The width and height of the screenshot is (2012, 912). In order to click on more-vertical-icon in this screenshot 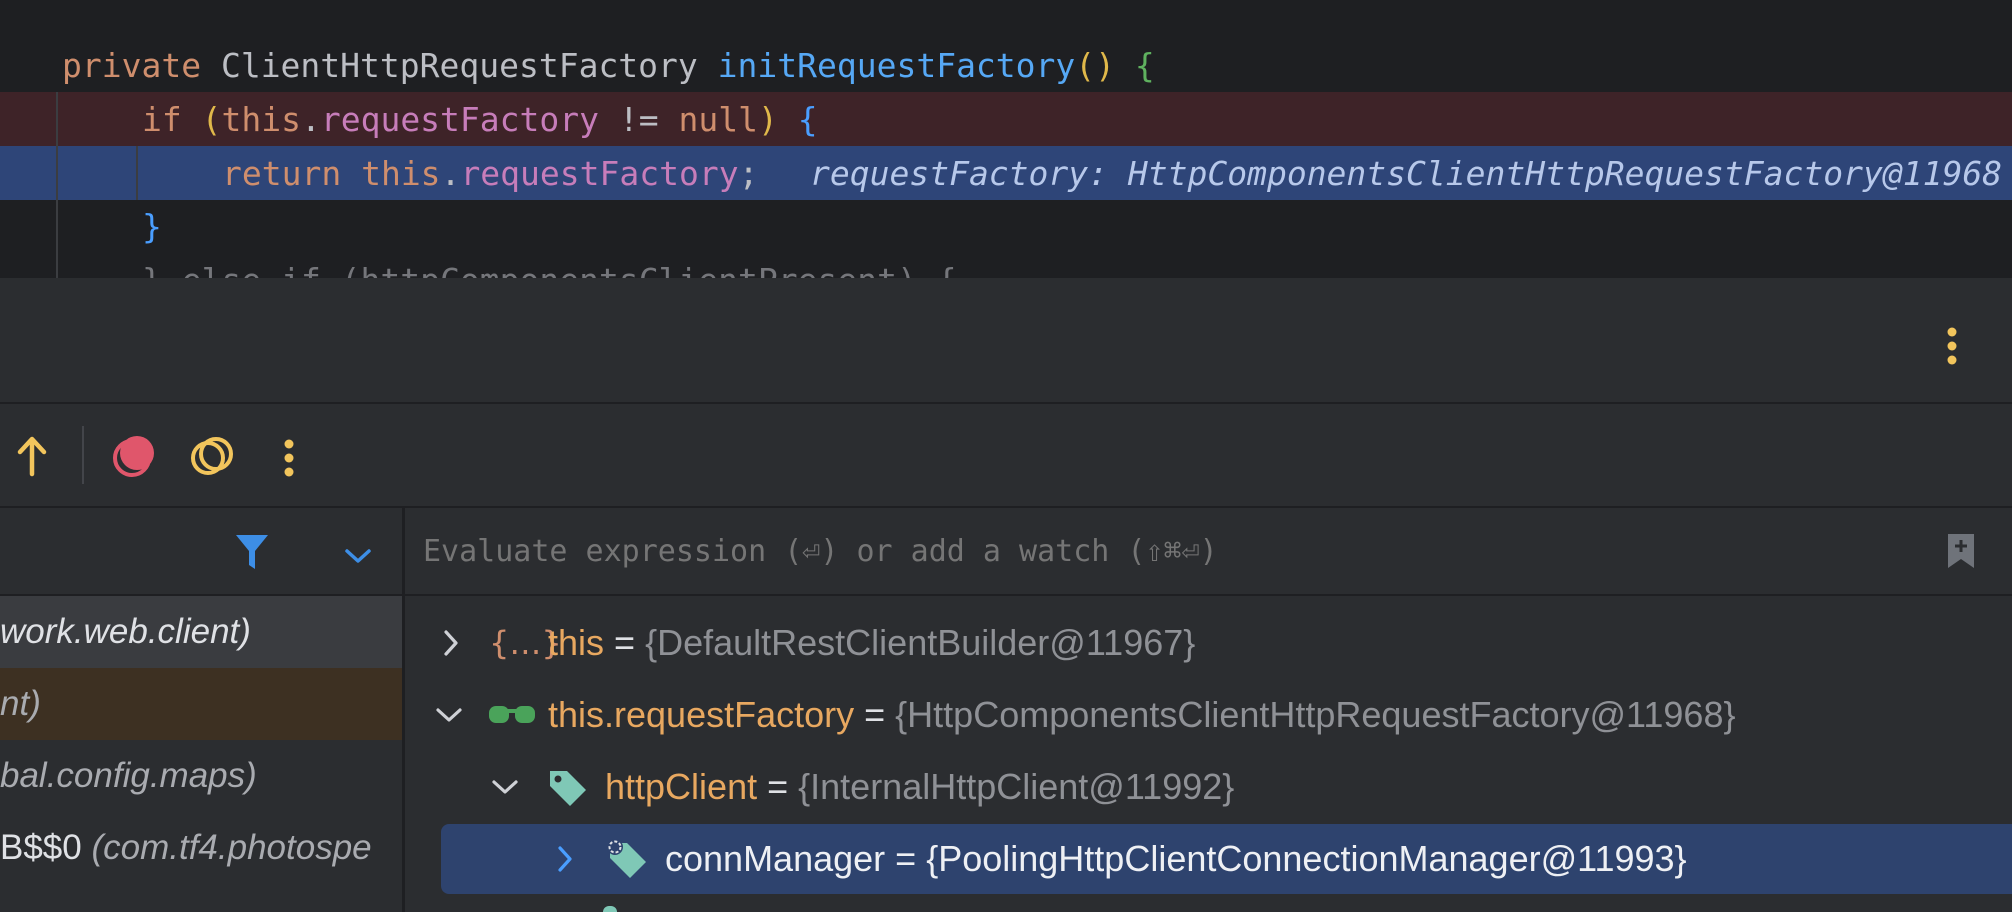, I will do `click(289, 458)`.